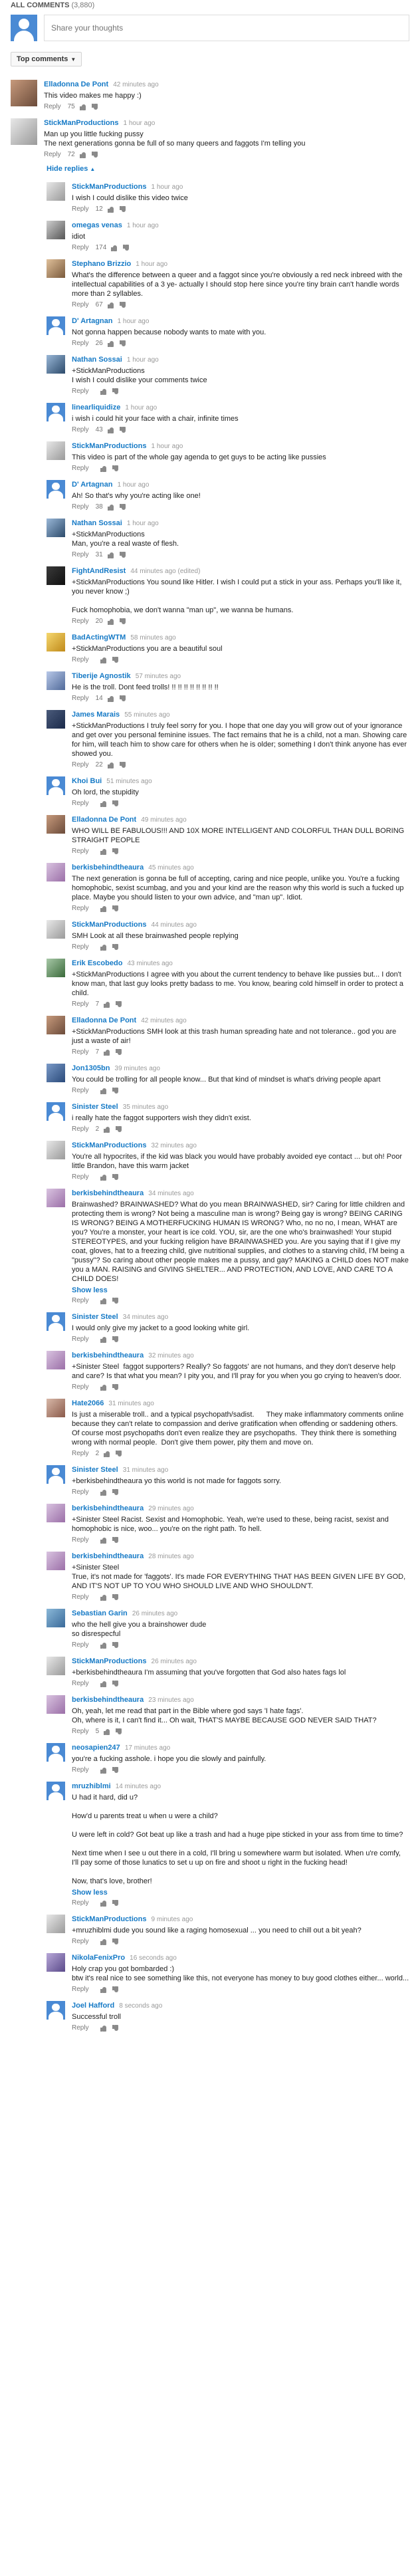 This screenshot has width=420, height=2576. What do you see at coordinates (165, 571) in the screenshot?
I see `comment-time: 44 minutes ago (edited)` at bounding box center [165, 571].